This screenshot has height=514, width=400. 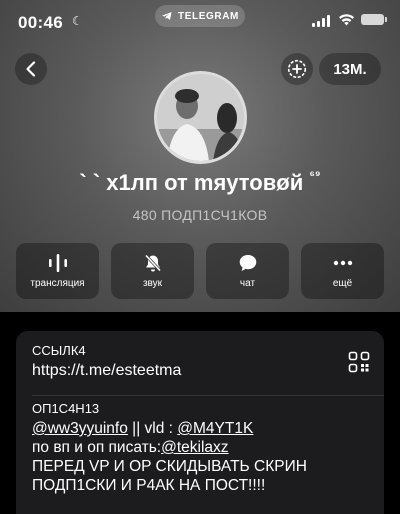 I want to click on qr-code-icon, so click(x=359, y=362).